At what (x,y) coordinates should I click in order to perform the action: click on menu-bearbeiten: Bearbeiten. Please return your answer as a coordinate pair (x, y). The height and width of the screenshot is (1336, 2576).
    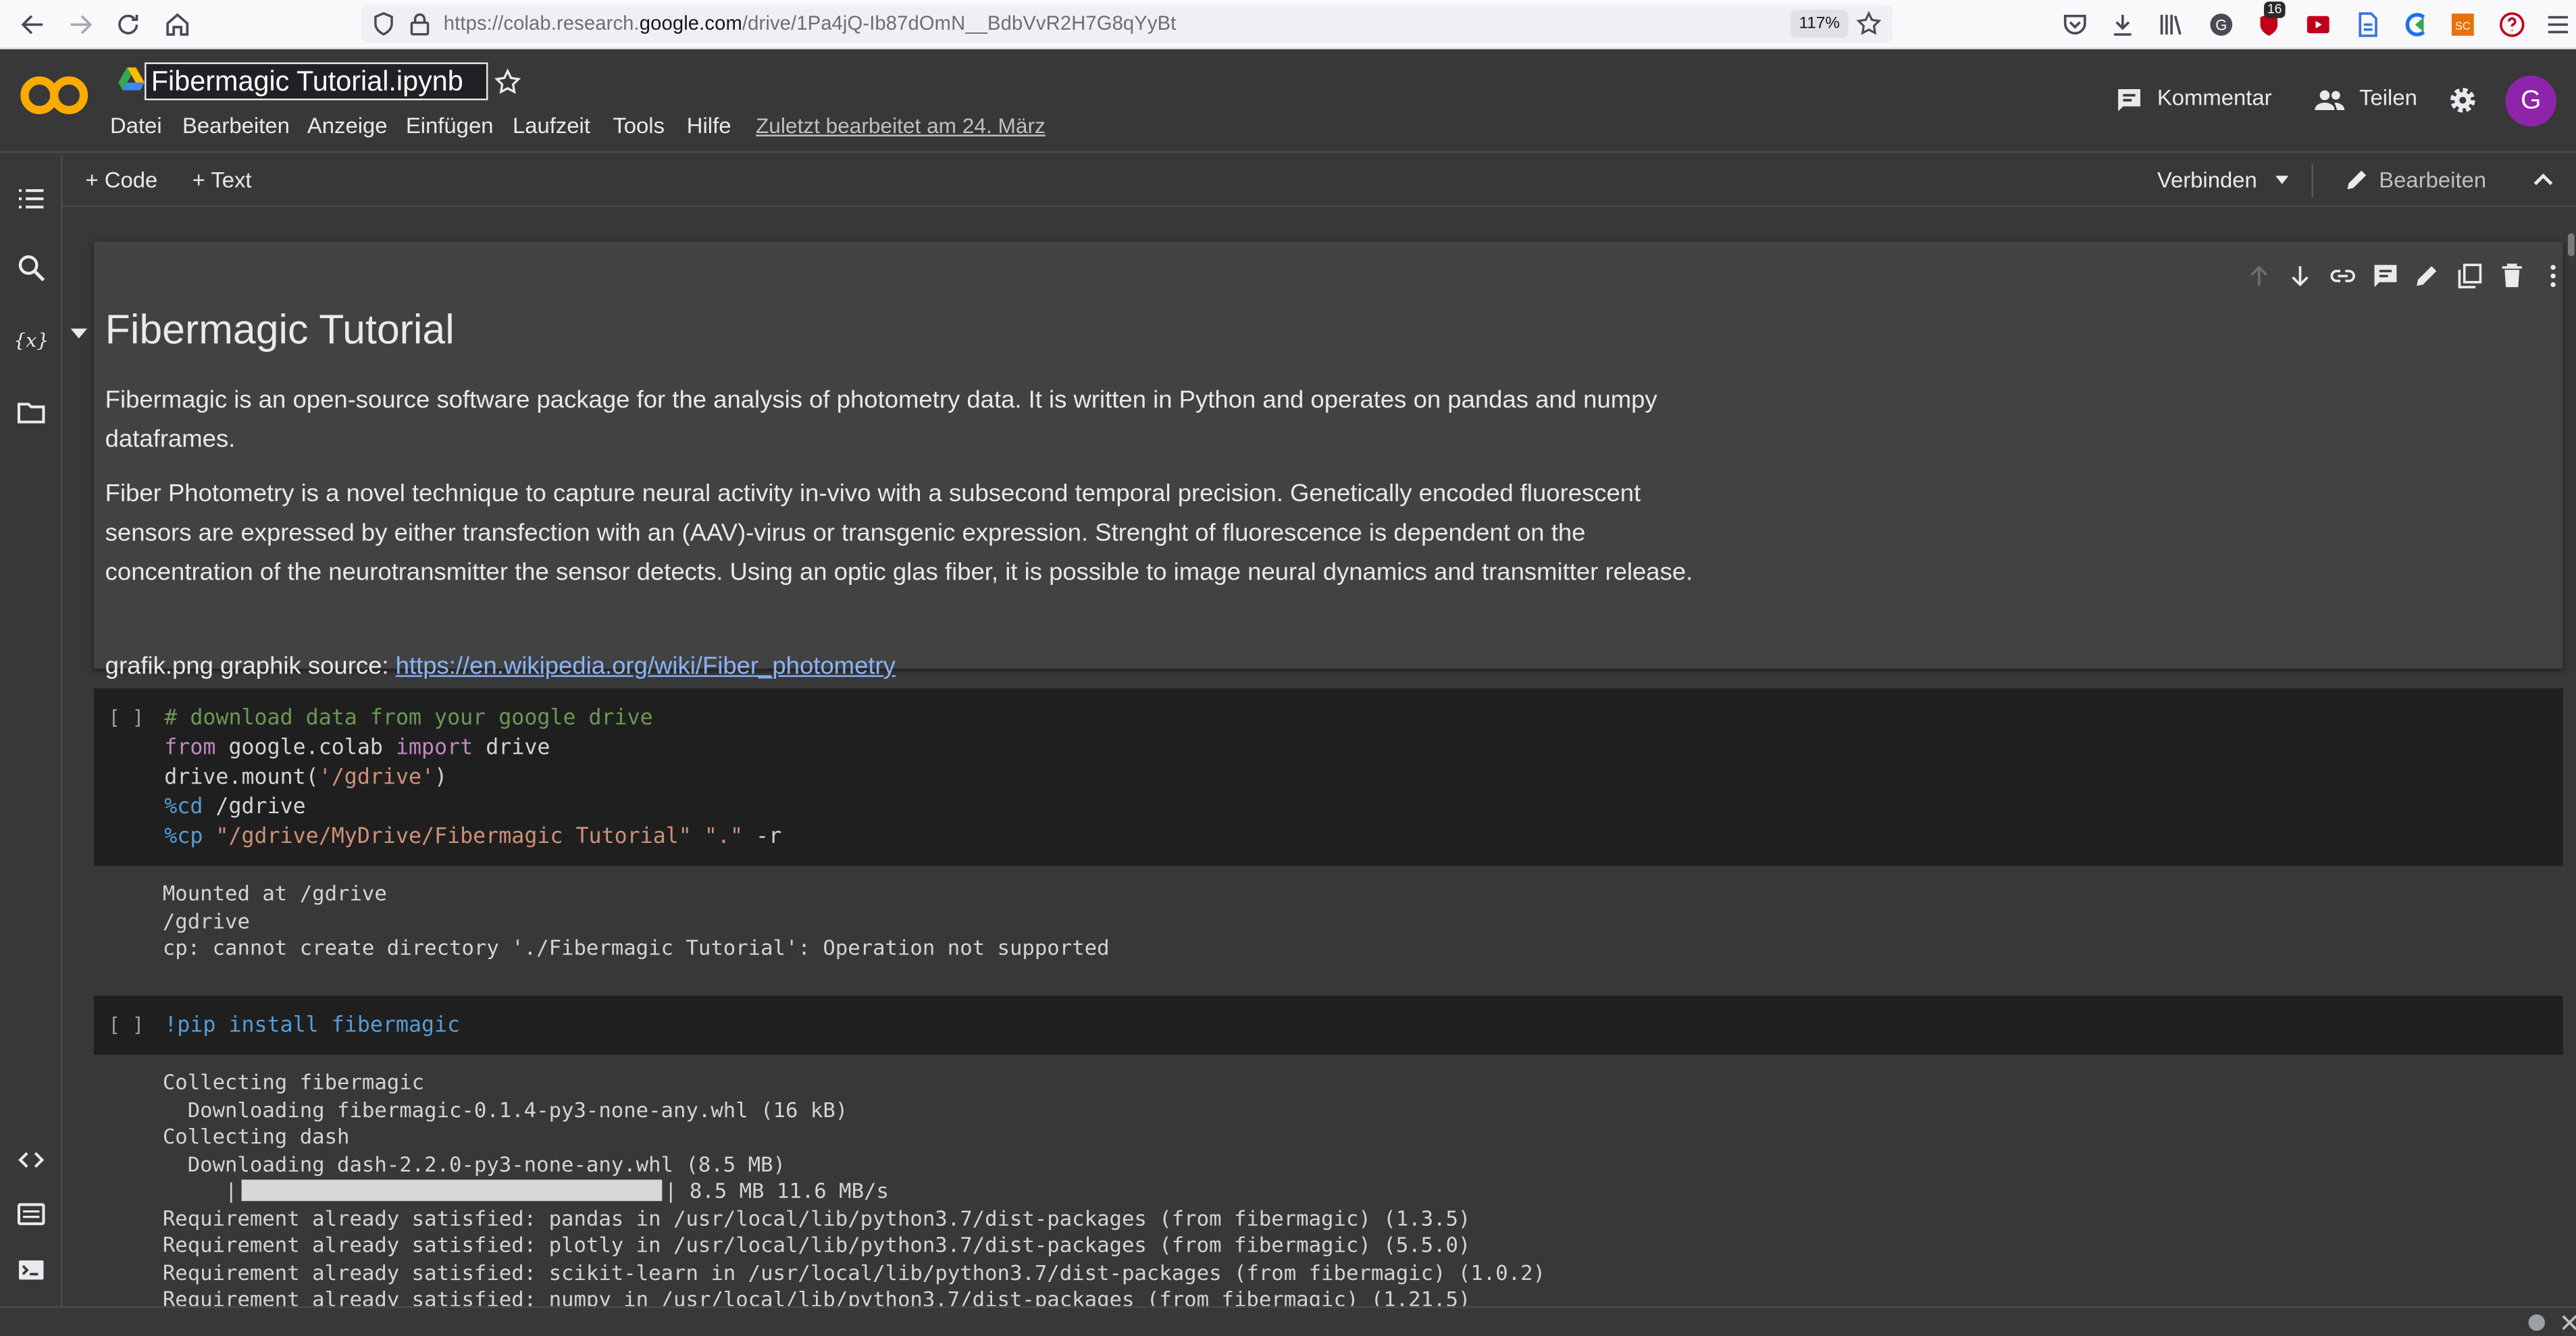
    Looking at the image, I should click on (236, 126).